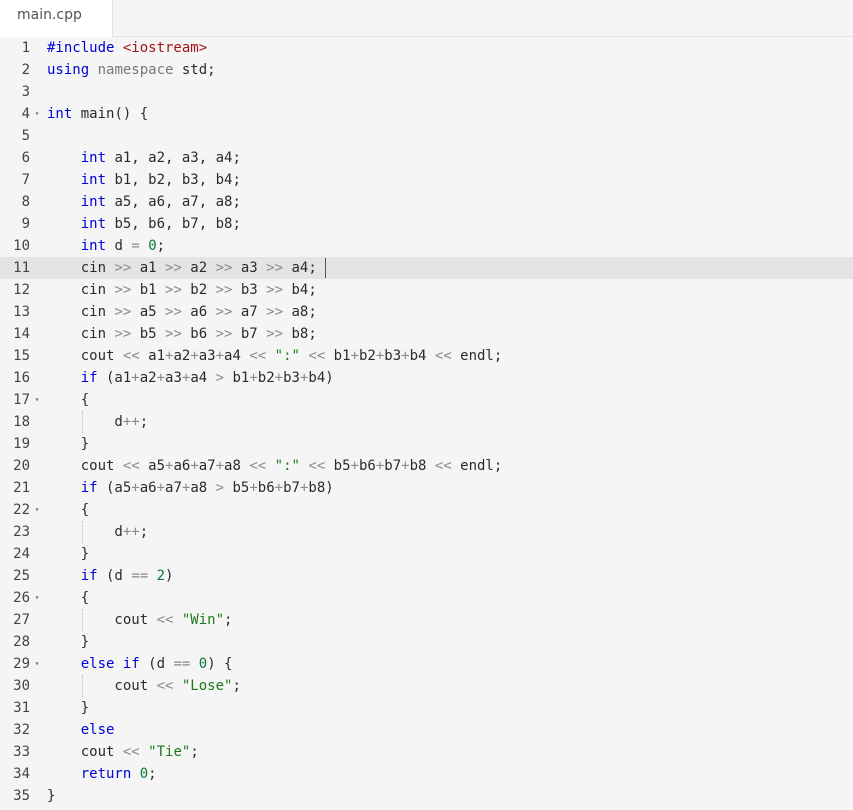  What do you see at coordinates (426, 334) in the screenshot?
I see `code-line: 14 cin >> b5 >> b6 >> b7 >> b8;` at bounding box center [426, 334].